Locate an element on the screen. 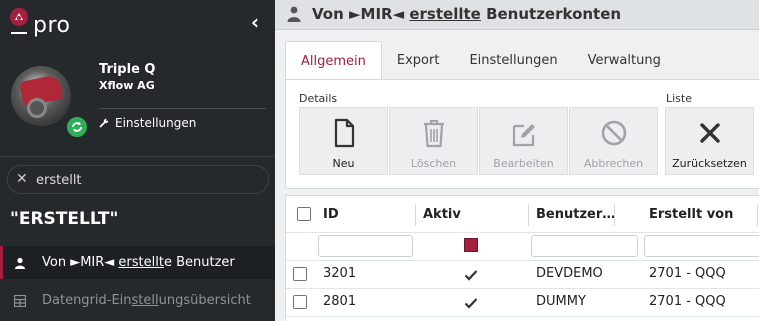 The height and width of the screenshot is (321, 759). wrench-icon is located at coordinates (104, 123).